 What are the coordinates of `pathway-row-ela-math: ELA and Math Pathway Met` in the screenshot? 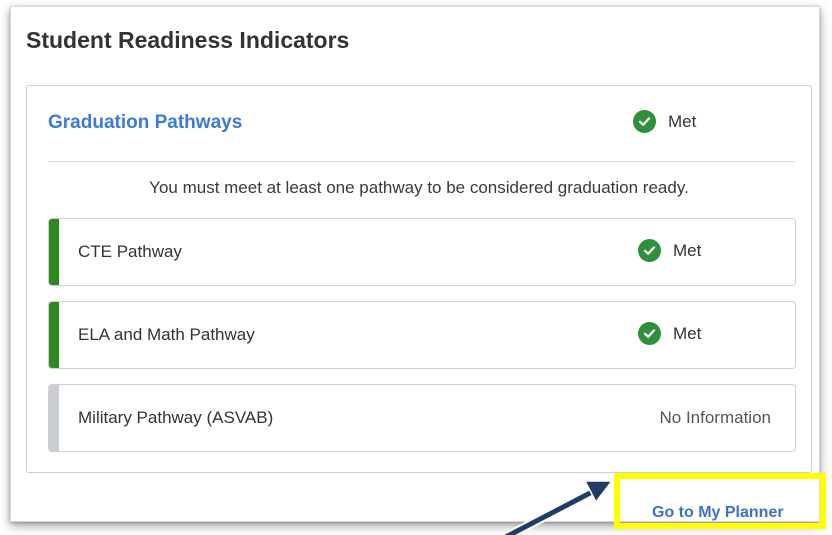 It's located at (422, 335).